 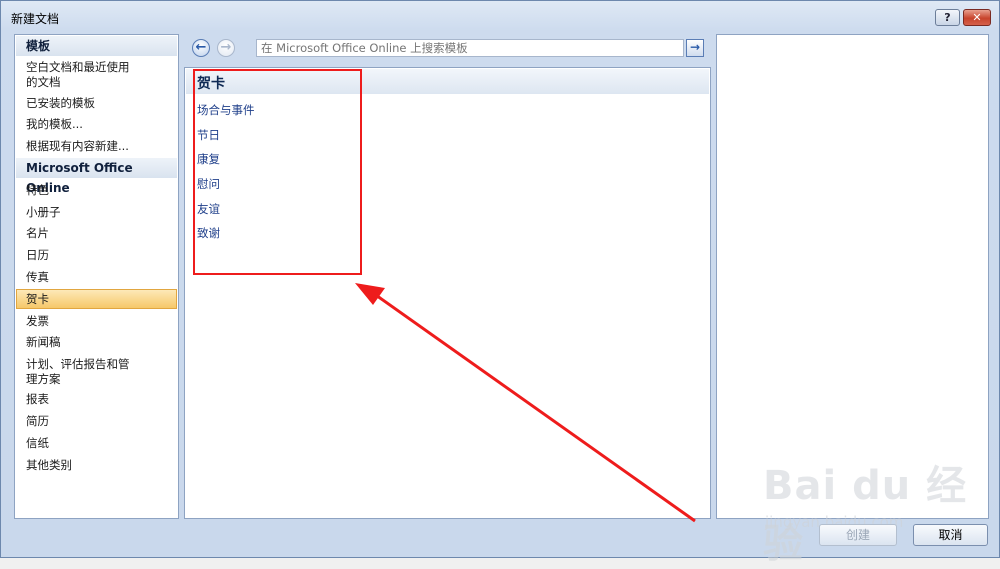 What do you see at coordinates (525, 403) in the screenshot?
I see `annotation-arrow-icon` at bounding box center [525, 403].